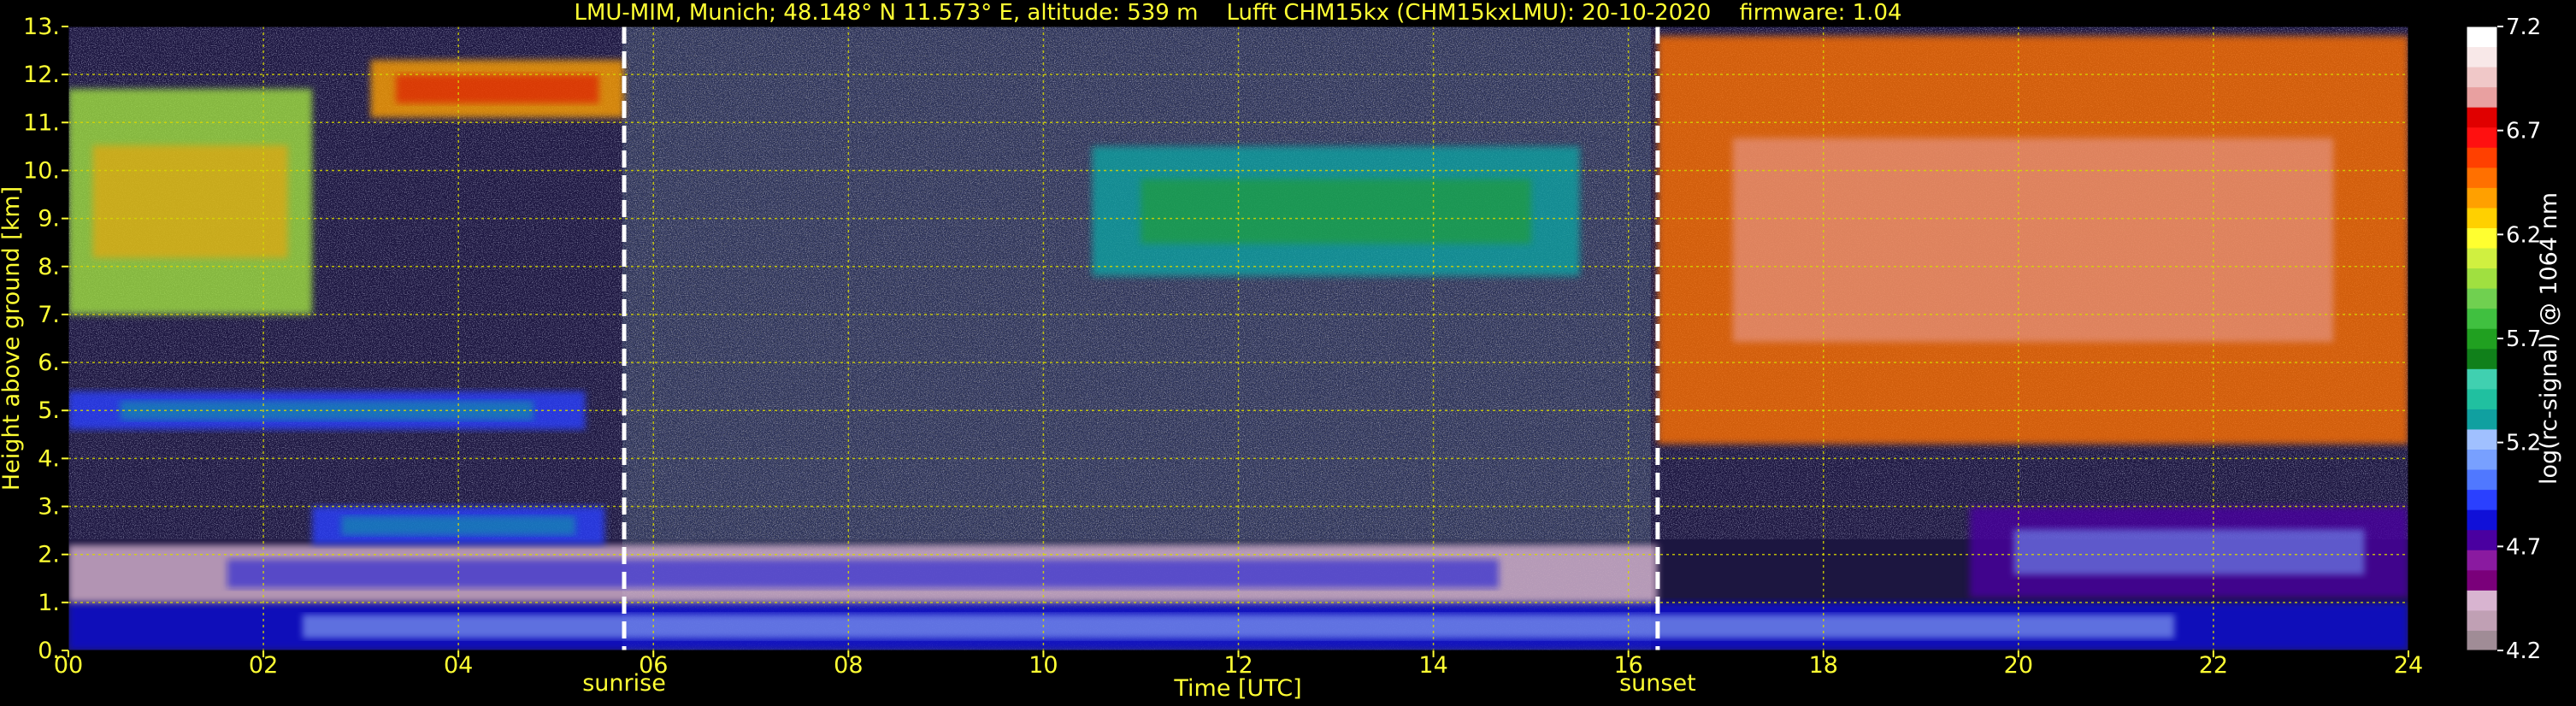 This screenshot has width=2576, height=706. Describe the element at coordinates (2523, 131) in the screenshot. I see `colorbar-tick-label: 6.7` at that location.